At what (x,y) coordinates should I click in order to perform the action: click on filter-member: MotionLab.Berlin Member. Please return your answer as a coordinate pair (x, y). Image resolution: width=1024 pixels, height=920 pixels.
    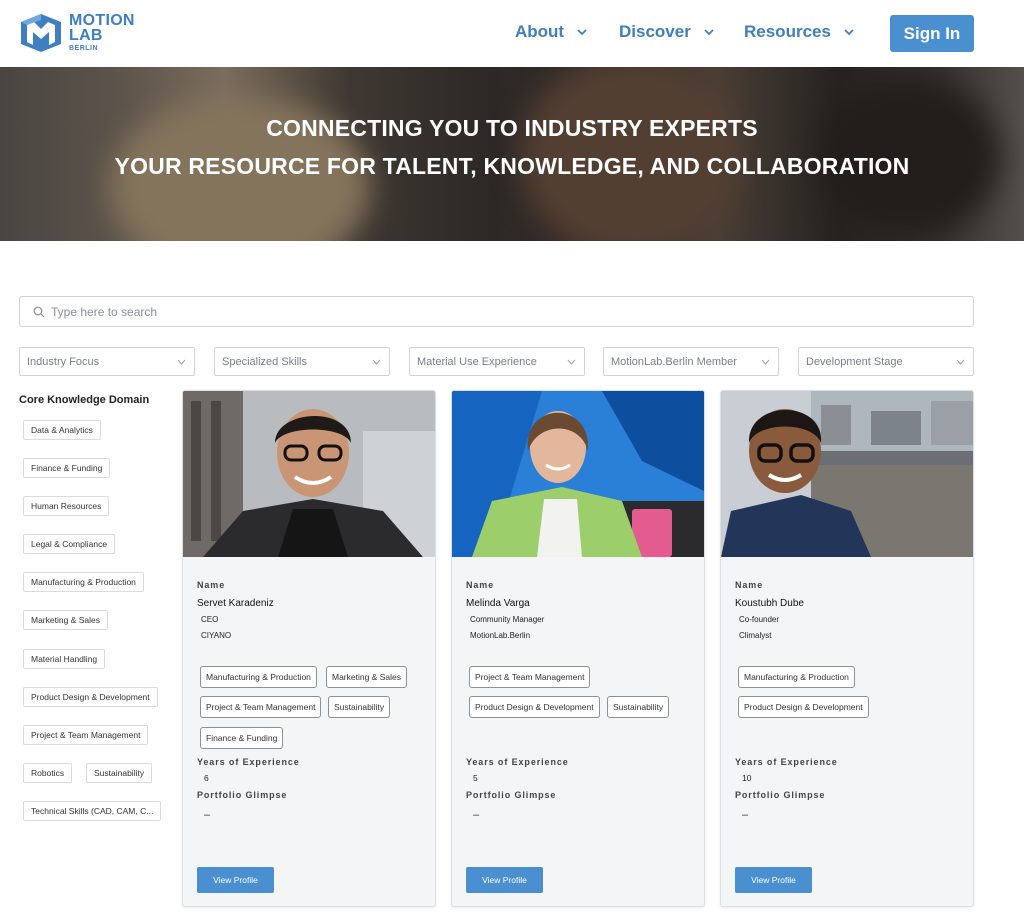
    Looking at the image, I should click on (691, 361).